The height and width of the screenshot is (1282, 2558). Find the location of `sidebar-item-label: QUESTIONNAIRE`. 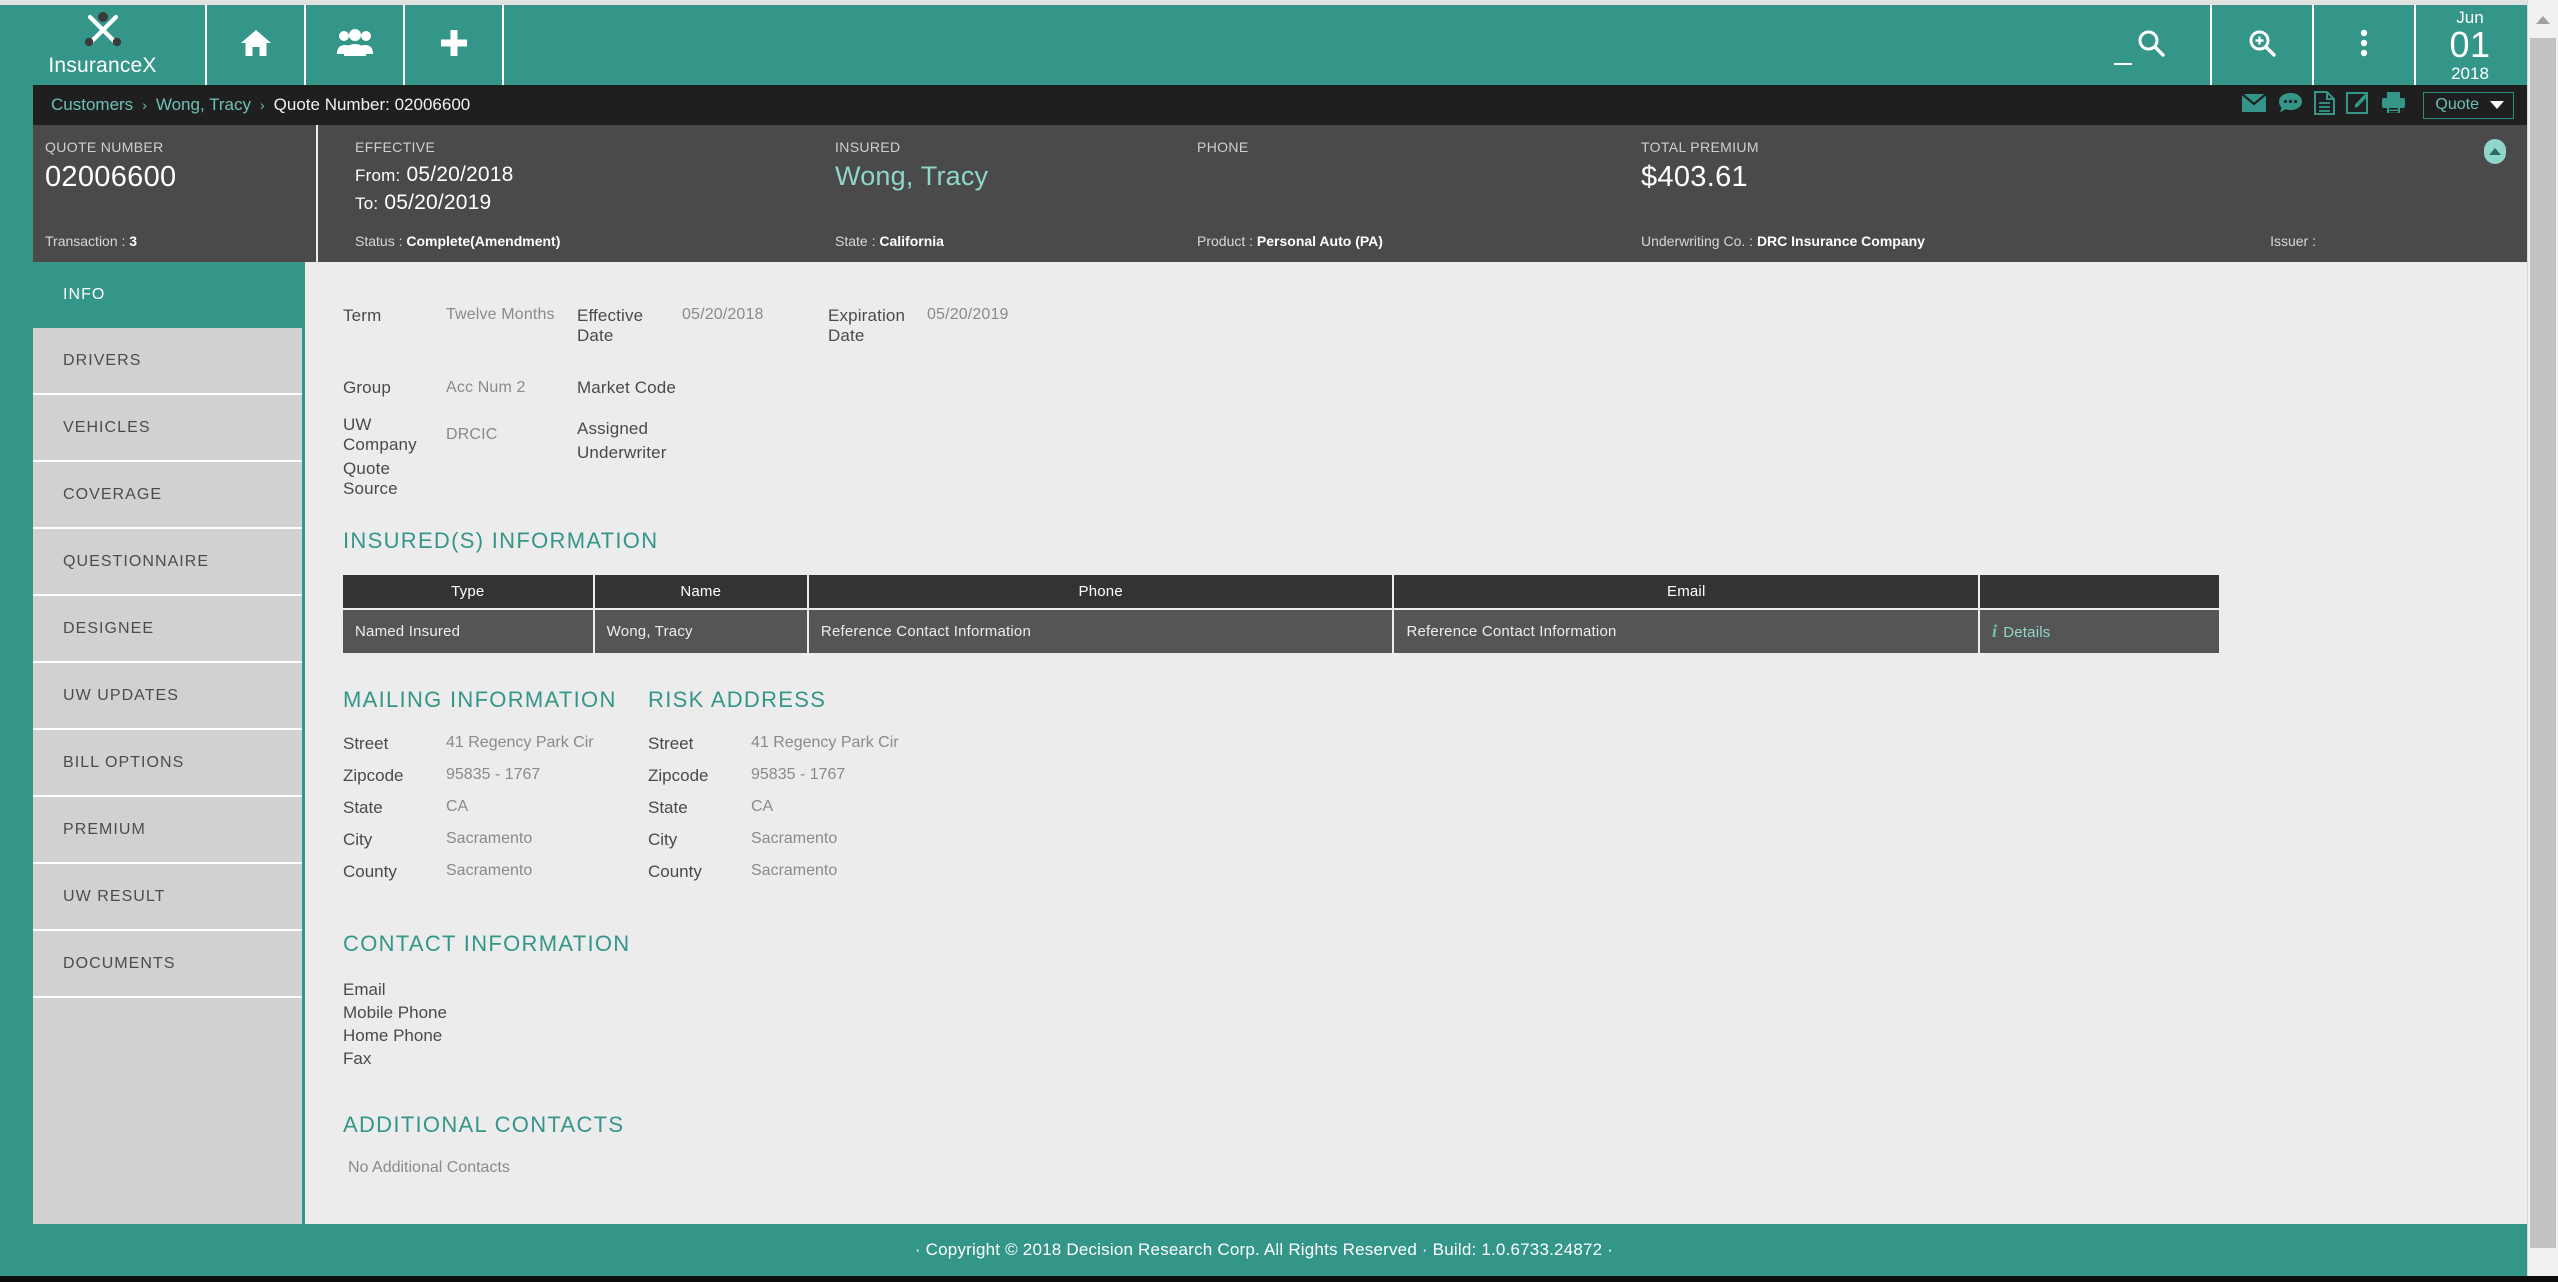

sidebar-item-label: QUESTIONNAIRE is located at coordinates (136, 561).